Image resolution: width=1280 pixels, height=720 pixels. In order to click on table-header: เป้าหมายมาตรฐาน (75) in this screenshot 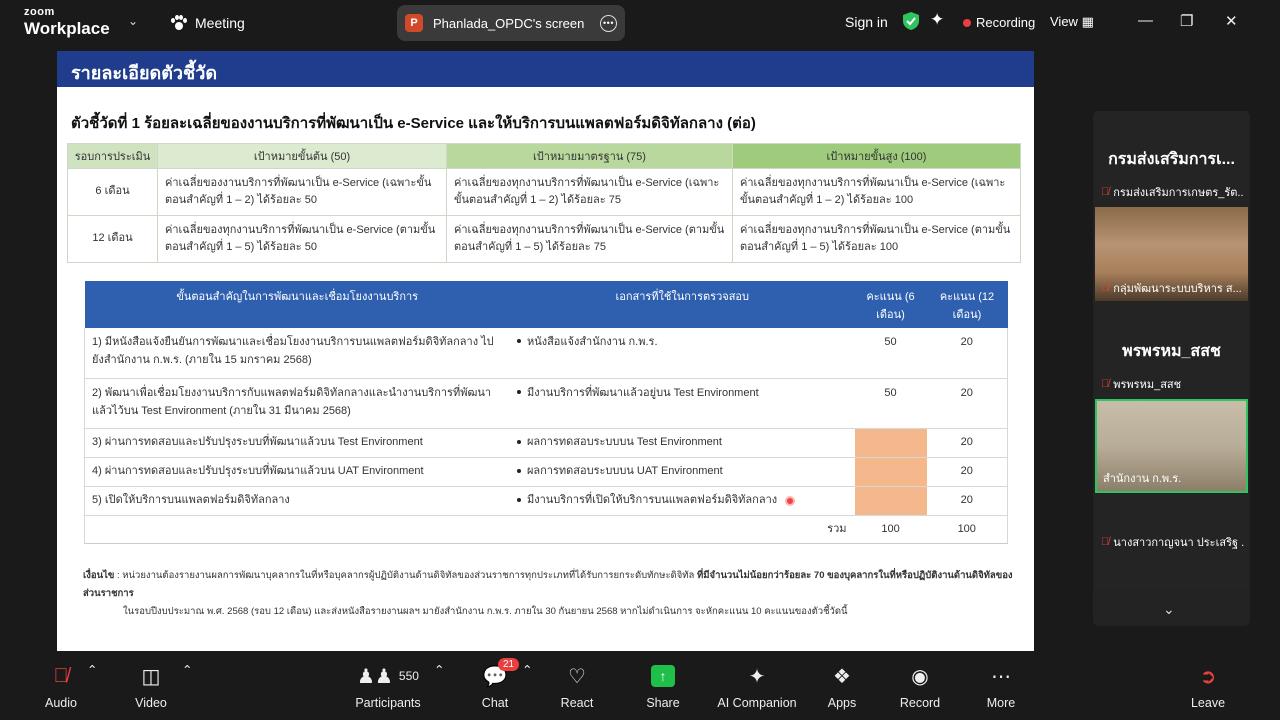, I will do `click(589, 156)`.